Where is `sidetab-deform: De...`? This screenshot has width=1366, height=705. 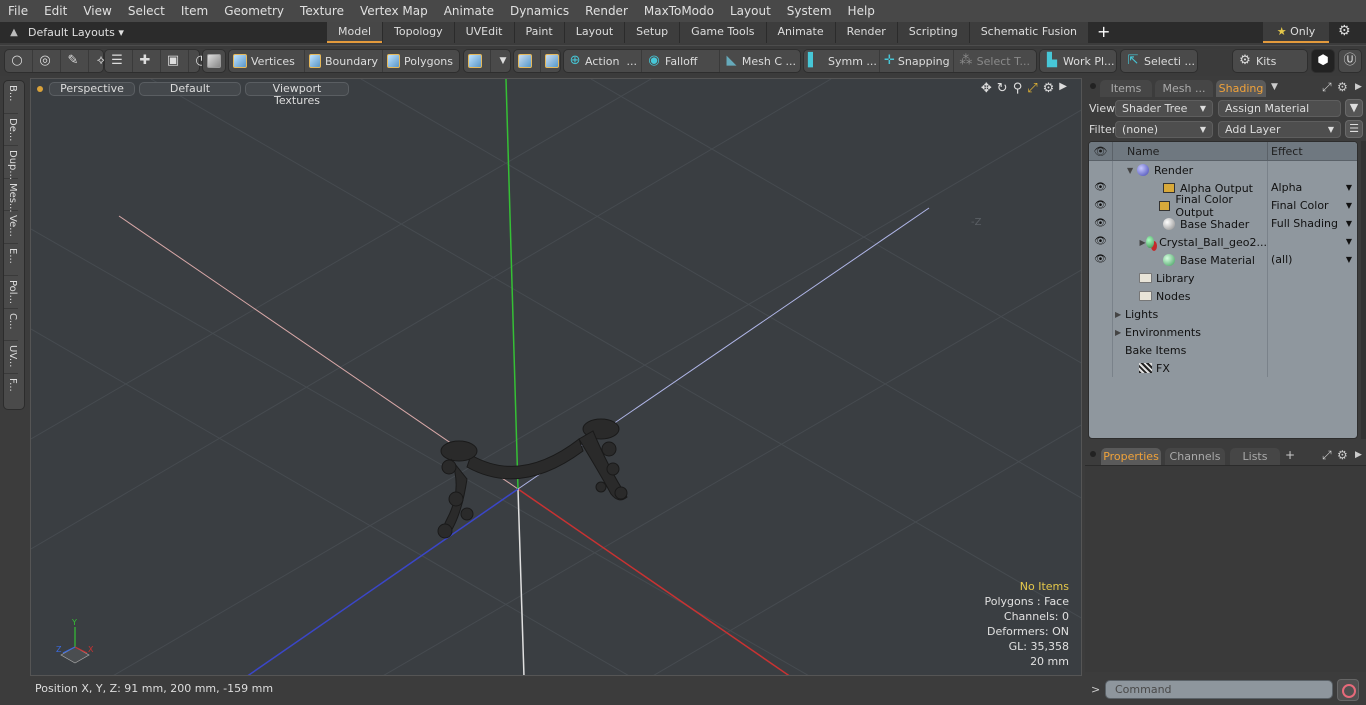
sidetab-deform: De... is located at coordinates (11, 130).